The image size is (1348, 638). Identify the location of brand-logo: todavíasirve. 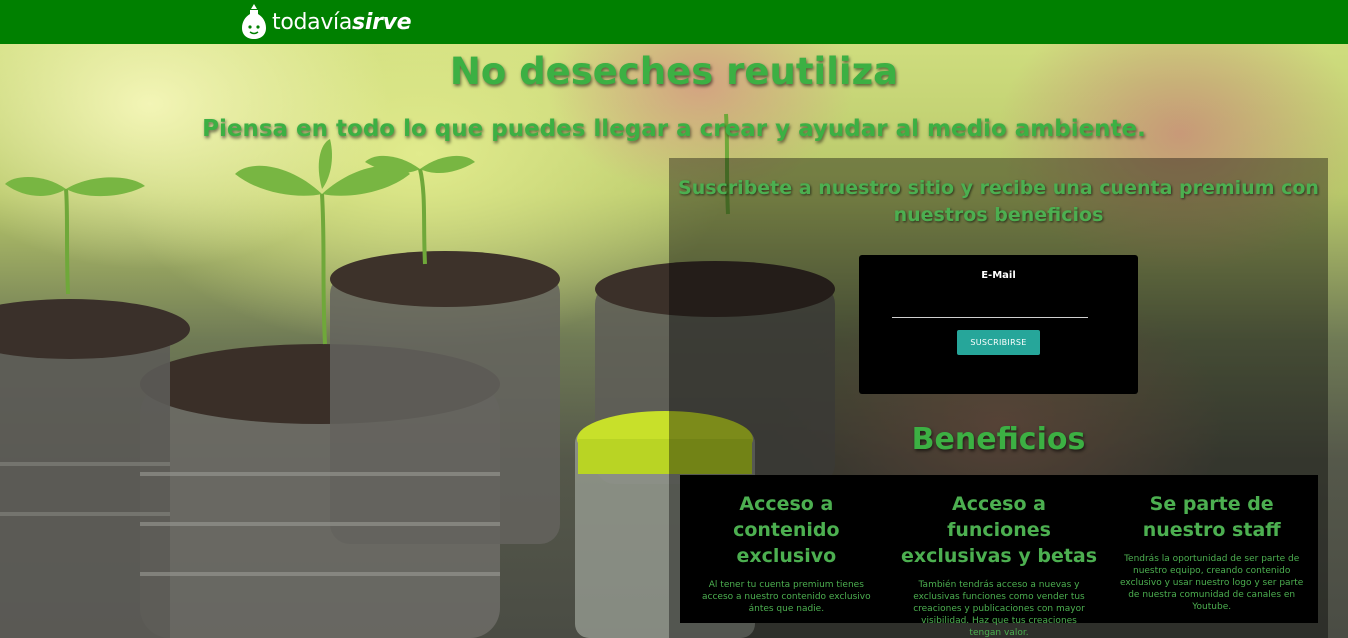
(326, 22).